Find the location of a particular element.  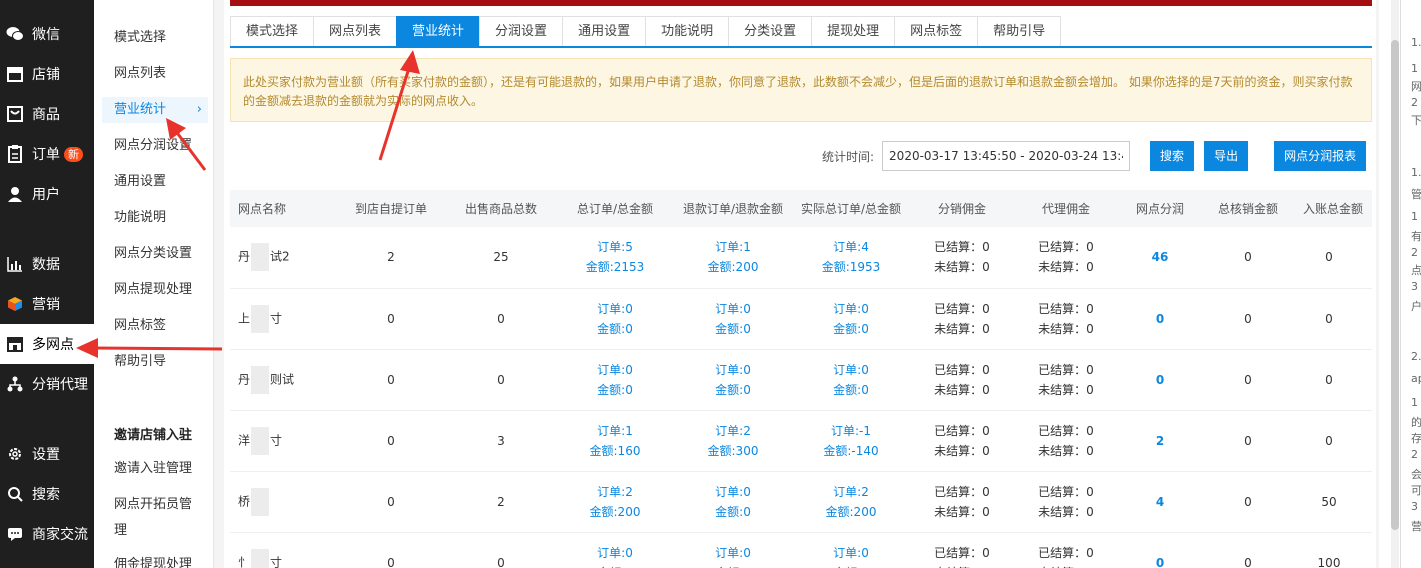

time-label: 统计时间: is located at coordinates (848, 156).